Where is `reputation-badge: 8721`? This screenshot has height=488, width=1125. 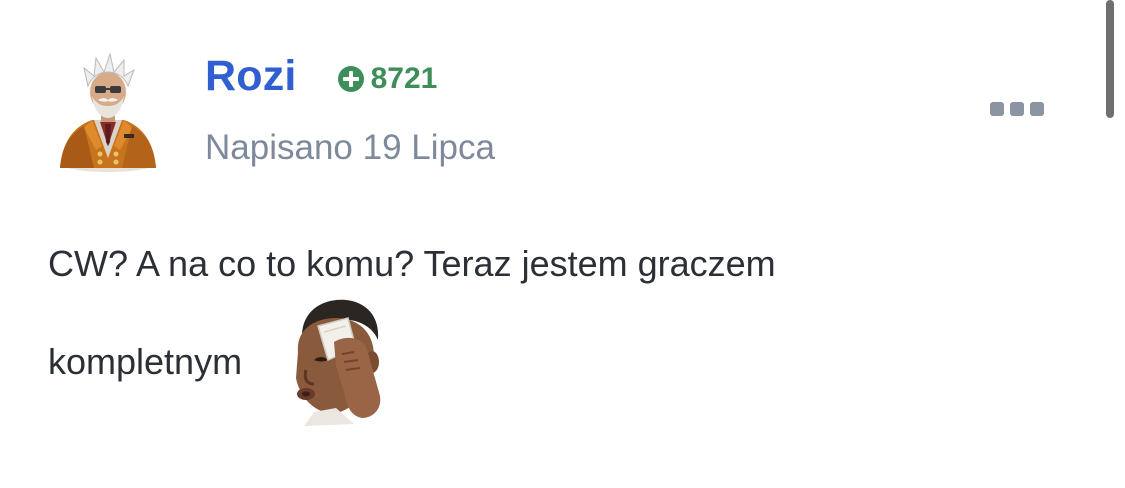
reputation-badge: 8721 is located at coordinates (387, 78).